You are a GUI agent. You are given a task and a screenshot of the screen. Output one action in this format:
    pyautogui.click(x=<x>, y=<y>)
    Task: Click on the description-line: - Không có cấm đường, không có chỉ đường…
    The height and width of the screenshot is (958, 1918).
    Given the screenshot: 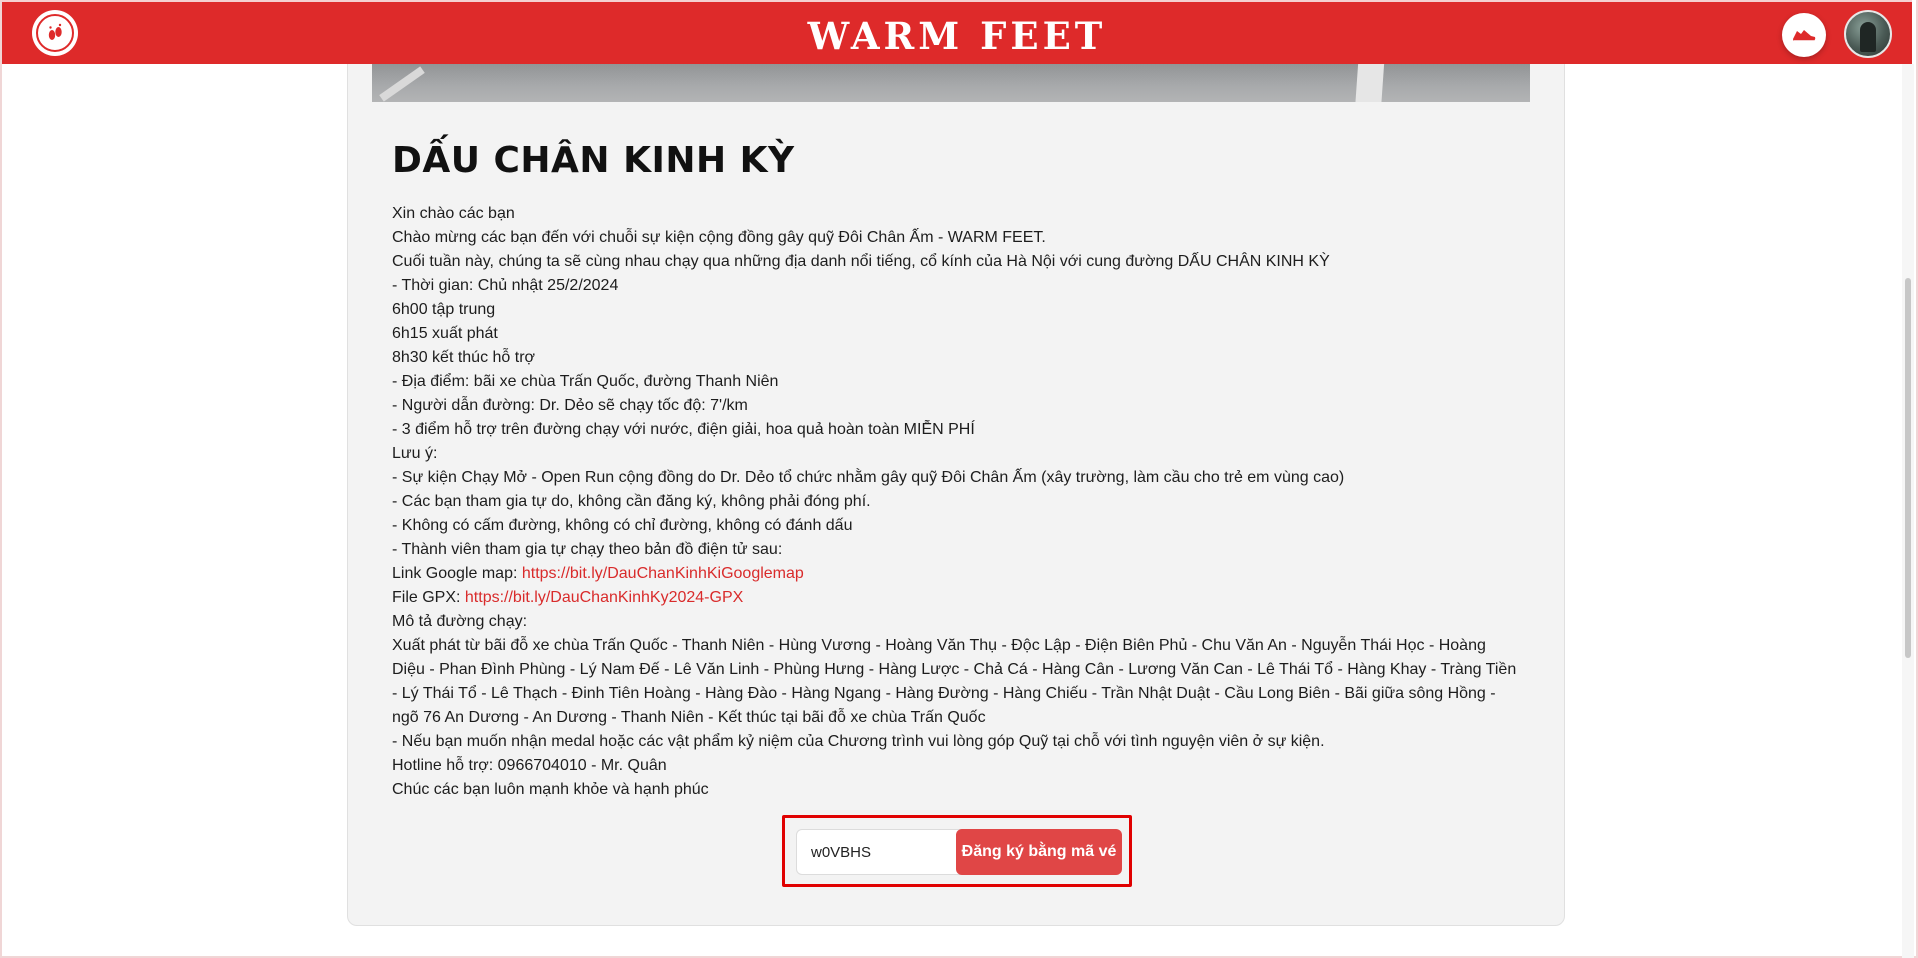 What is the action you would take?
    pyautogui.click(x=622, y=525)
    